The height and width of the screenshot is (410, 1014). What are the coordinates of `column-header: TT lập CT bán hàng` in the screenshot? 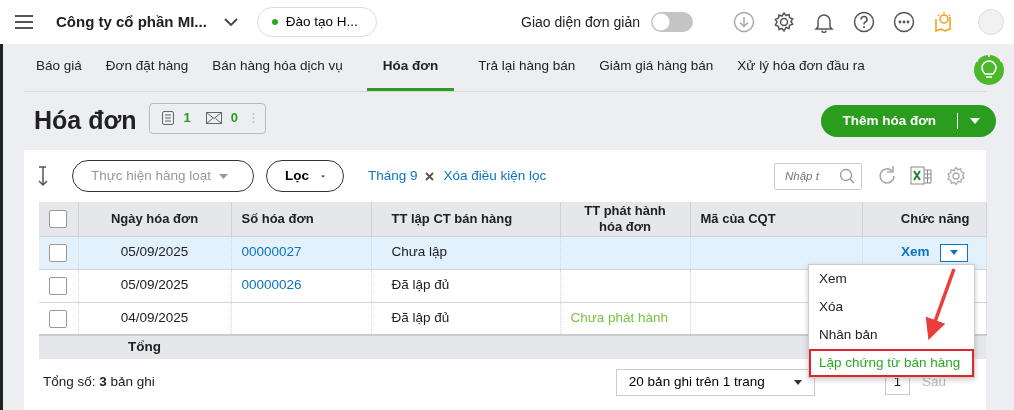 It's located at (452, 218).